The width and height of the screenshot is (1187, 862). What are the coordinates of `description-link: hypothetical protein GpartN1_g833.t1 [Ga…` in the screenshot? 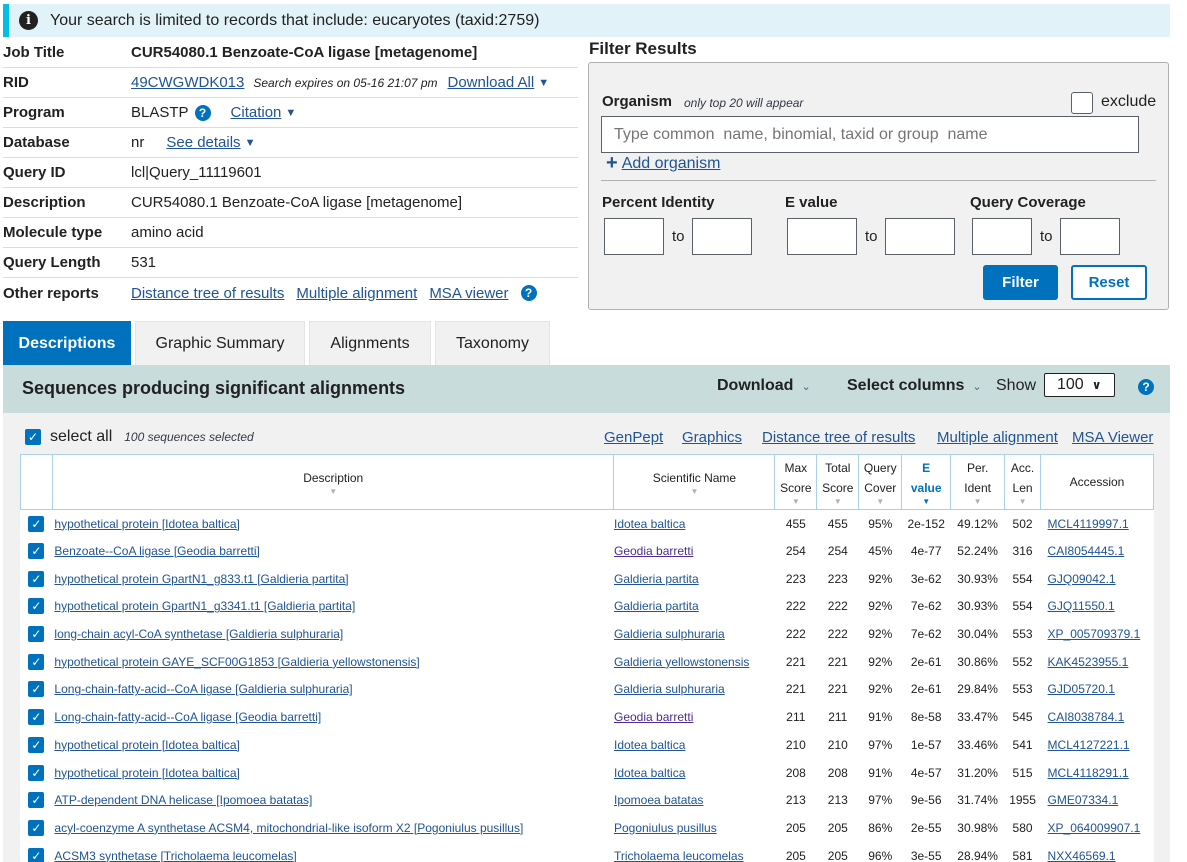 It's located at (201, 579).